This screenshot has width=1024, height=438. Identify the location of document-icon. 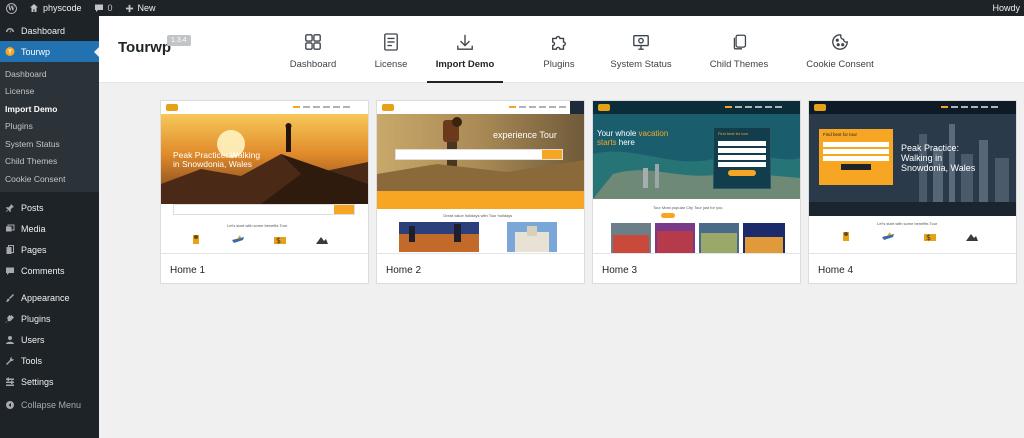
(391, 42).